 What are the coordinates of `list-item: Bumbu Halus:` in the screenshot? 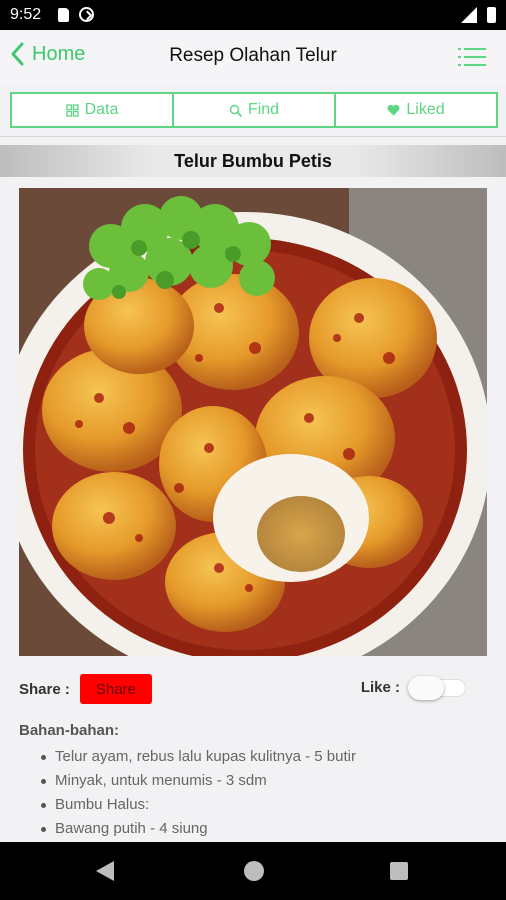 It's located at (265, 805).